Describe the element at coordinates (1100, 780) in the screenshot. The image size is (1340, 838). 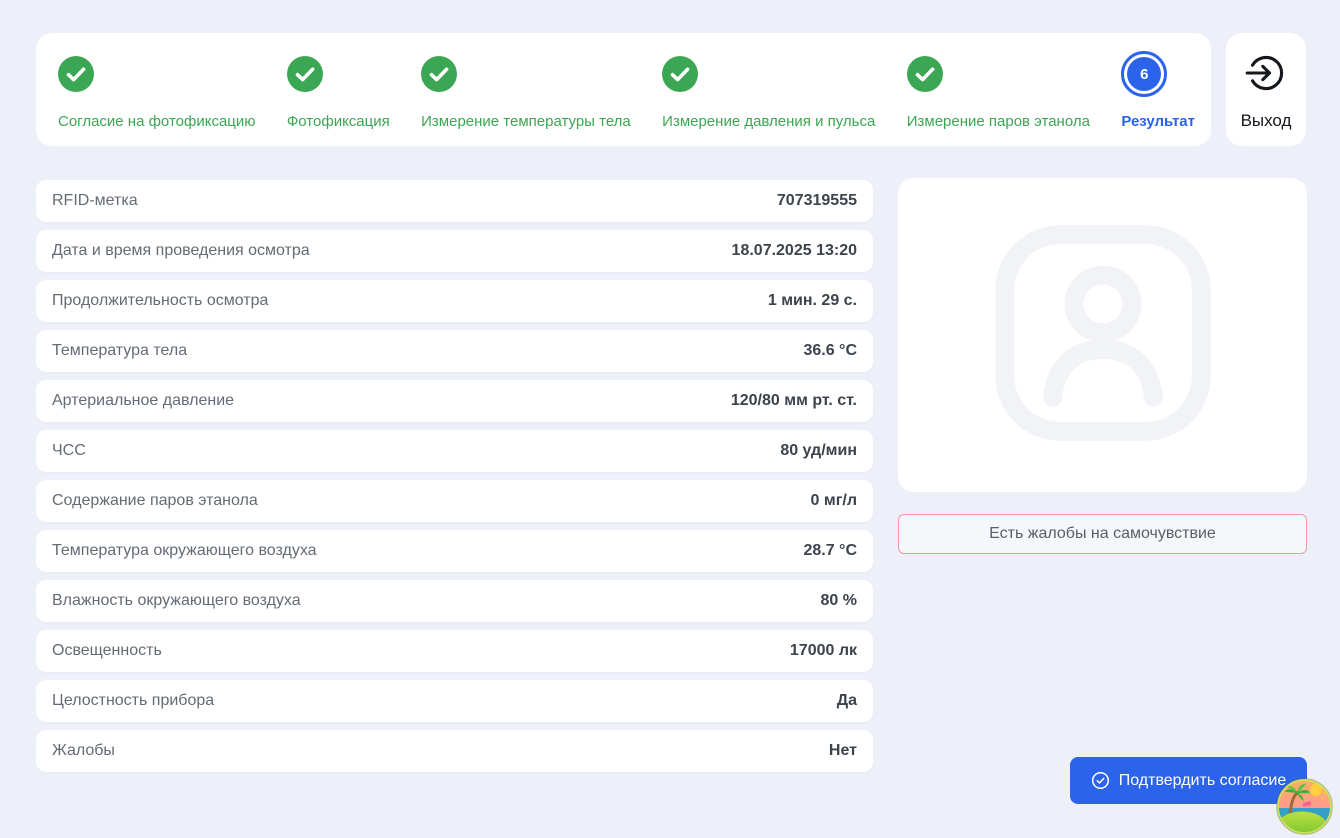
I see `check-circle-outline-icon` at that location.